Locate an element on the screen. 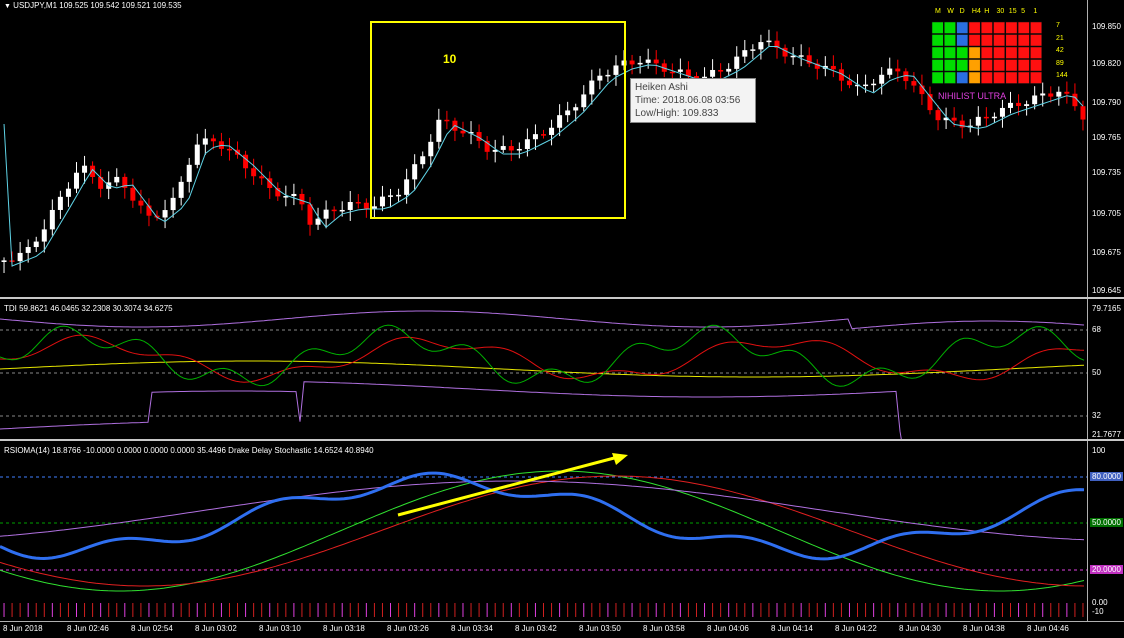 This screenshot has width=1124, height=638. tdi-lower-band is located at coordinates (451, 410).